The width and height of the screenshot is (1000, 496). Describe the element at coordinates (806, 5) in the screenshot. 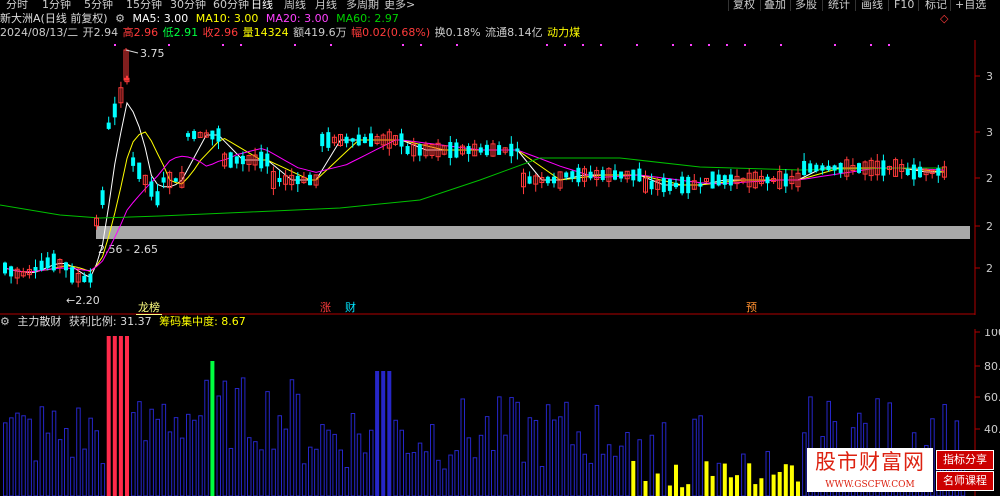

I see `multi-stock-button: 多股` at that location.